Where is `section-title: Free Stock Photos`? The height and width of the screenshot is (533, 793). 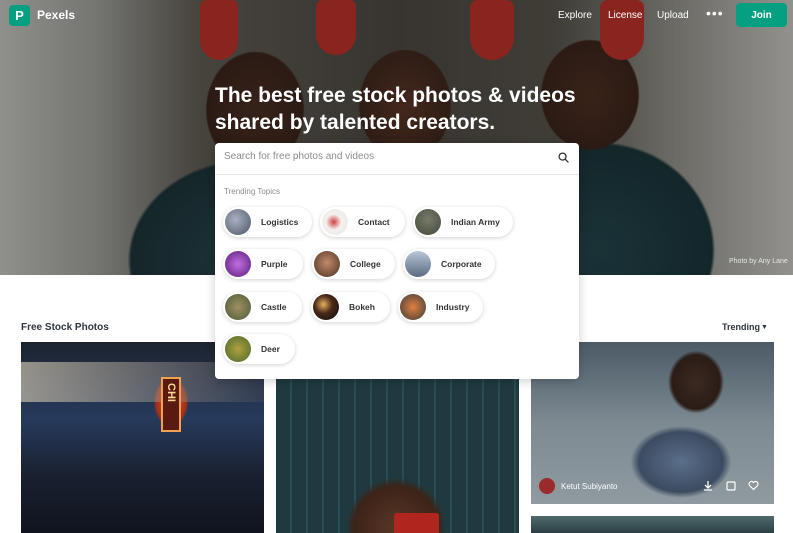 section-title: Free Stock Photos is located at coordinates (65, 327).